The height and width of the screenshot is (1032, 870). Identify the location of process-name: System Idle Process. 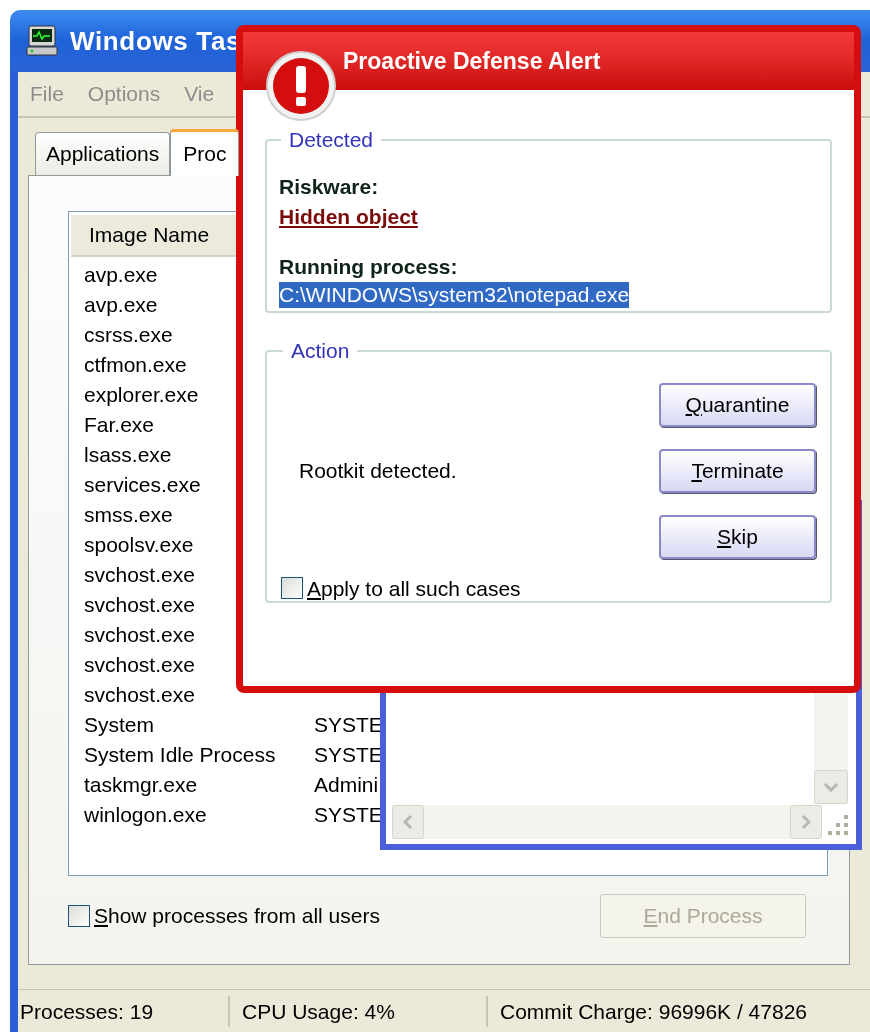
(180, 755).